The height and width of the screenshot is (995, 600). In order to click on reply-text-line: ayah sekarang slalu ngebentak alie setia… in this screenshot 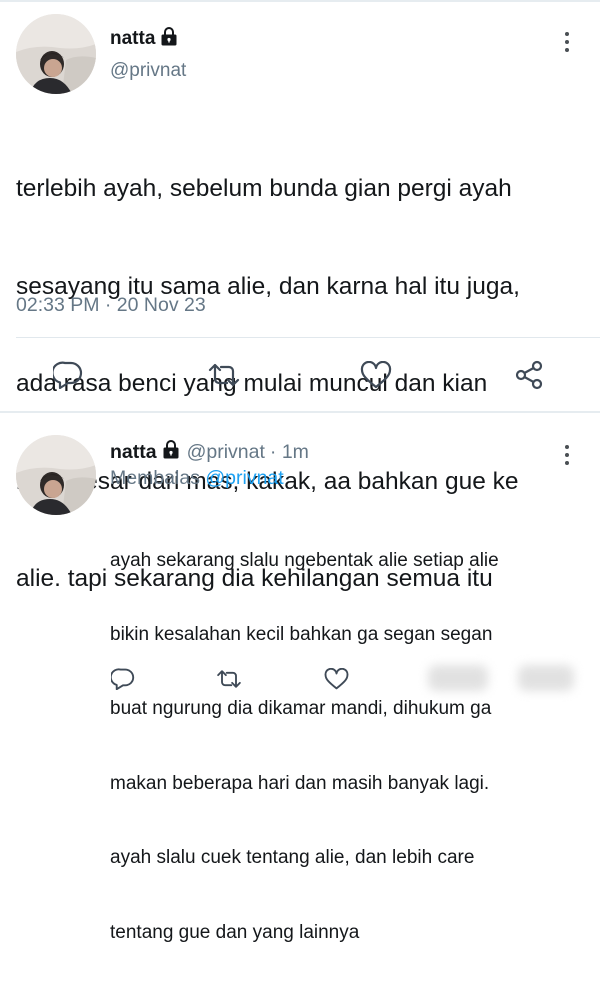, I will do `click(304, 560)`.